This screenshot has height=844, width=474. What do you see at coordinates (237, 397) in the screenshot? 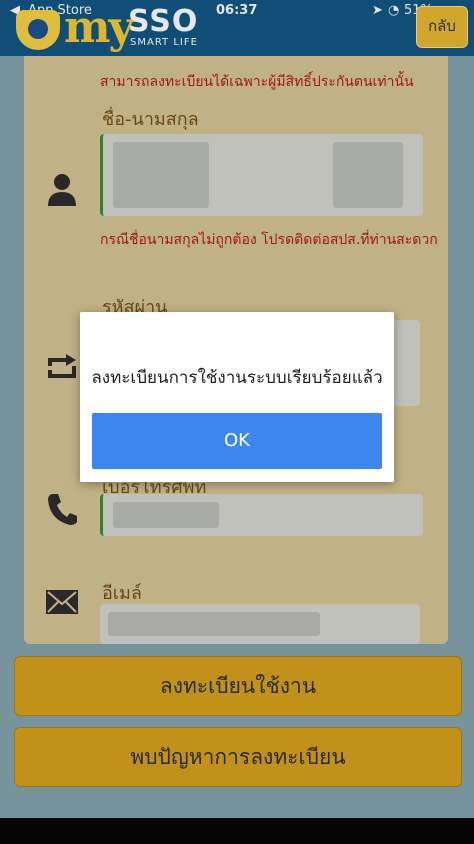
I see `success-dialog: ลงทะเบียนการใช้งานระบบเรียบร้อยแล้ว OK` at bounding box center [237, 397].